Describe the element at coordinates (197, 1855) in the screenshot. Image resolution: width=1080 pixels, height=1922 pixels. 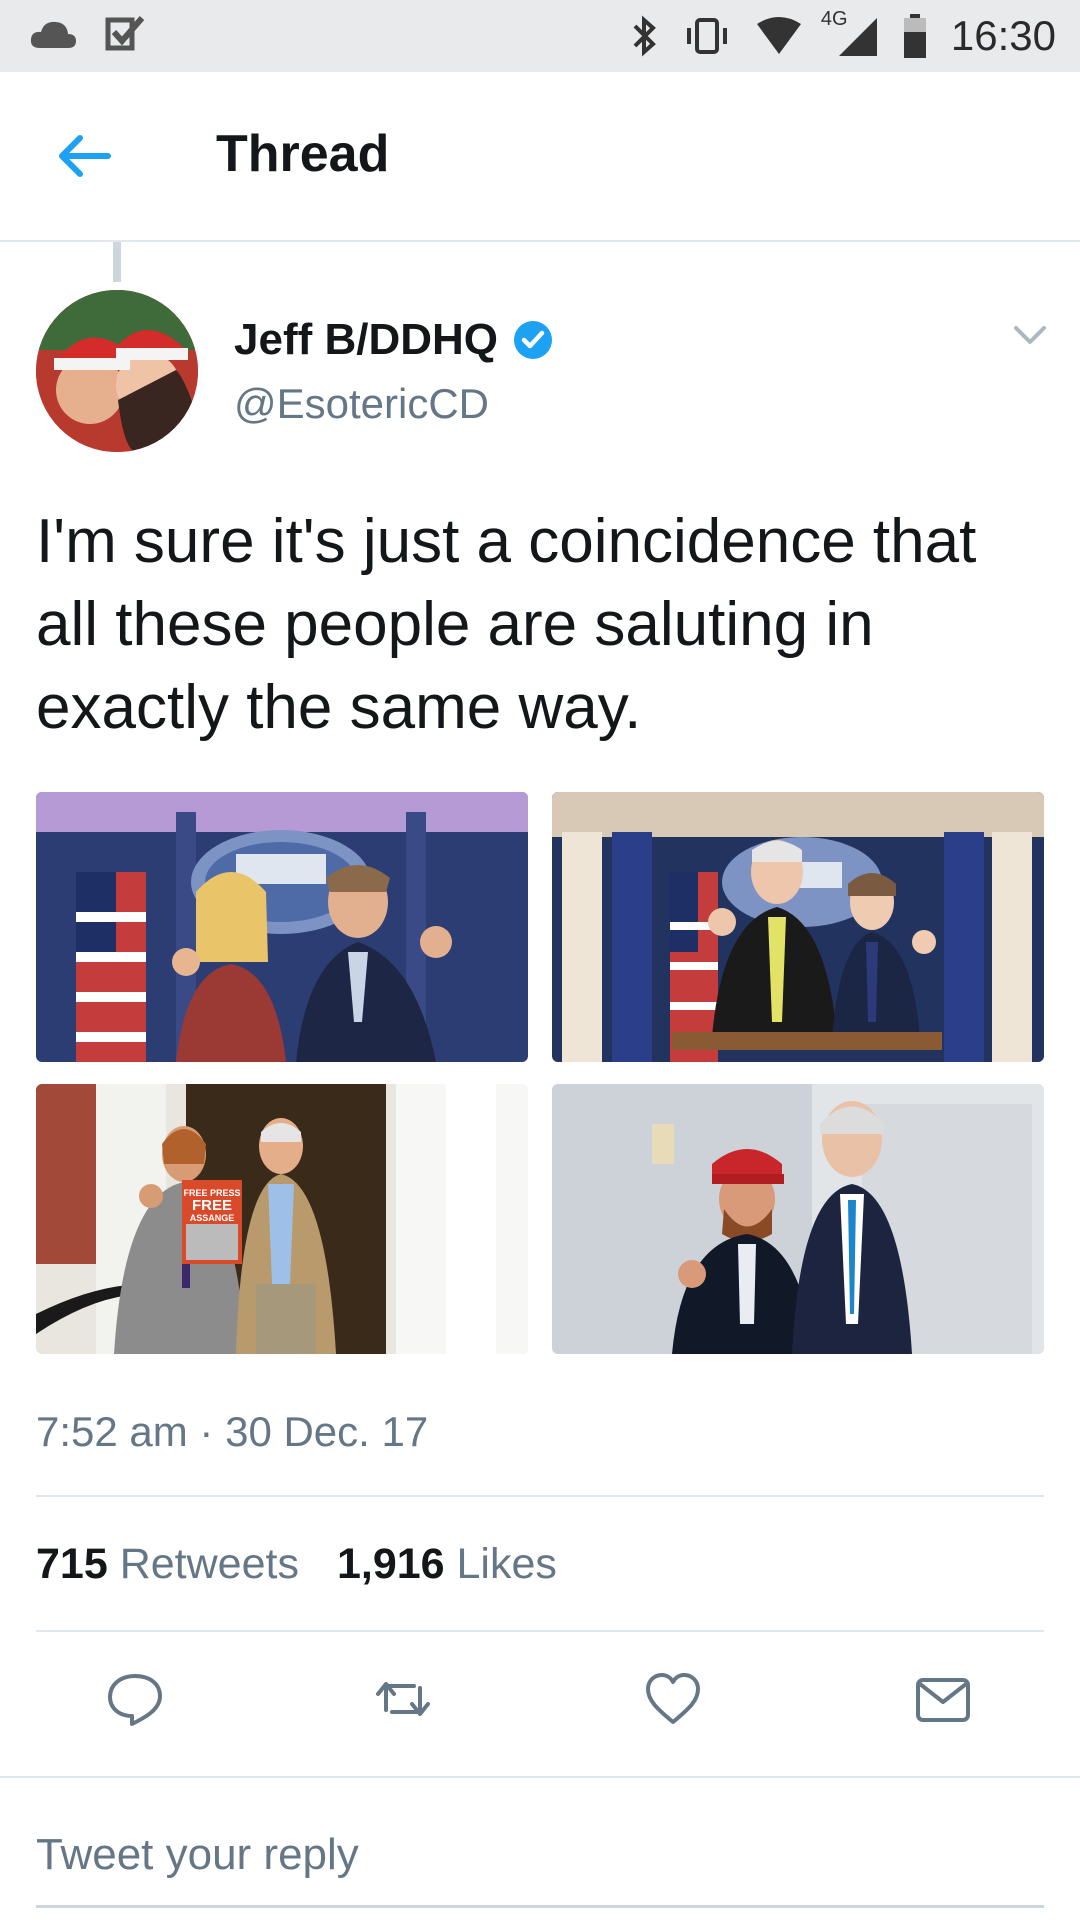
I see `reply-input: Tweet your reply` at that location.